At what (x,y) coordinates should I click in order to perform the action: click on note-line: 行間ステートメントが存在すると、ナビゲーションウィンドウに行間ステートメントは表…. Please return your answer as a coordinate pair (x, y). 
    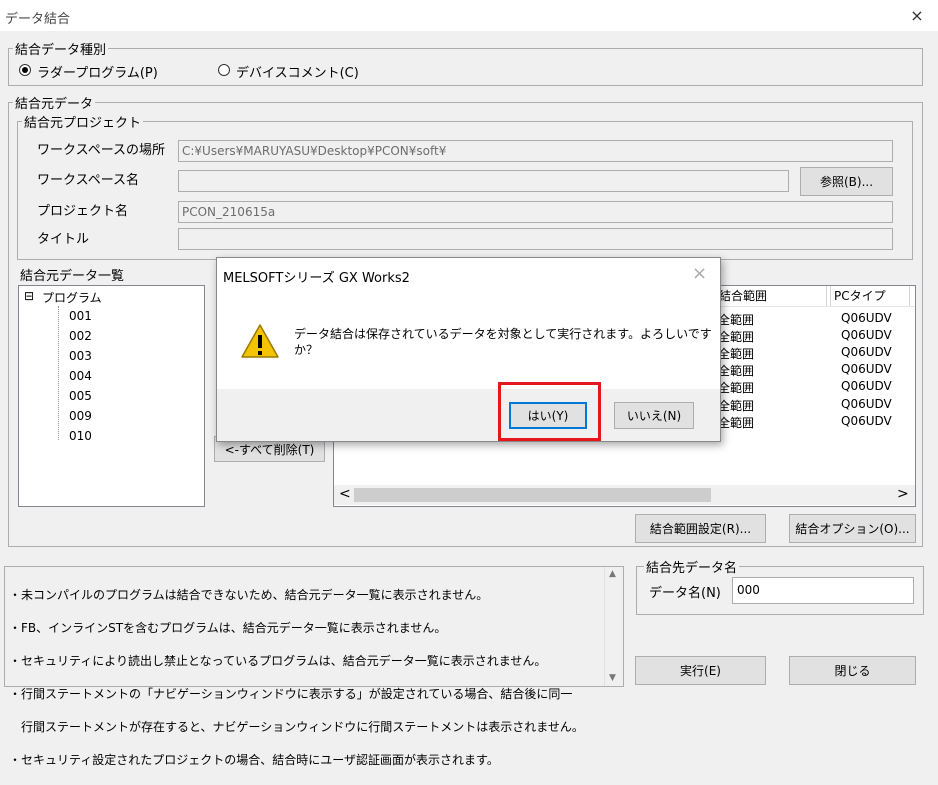
    Looking at the image, I should click on (296, 726).